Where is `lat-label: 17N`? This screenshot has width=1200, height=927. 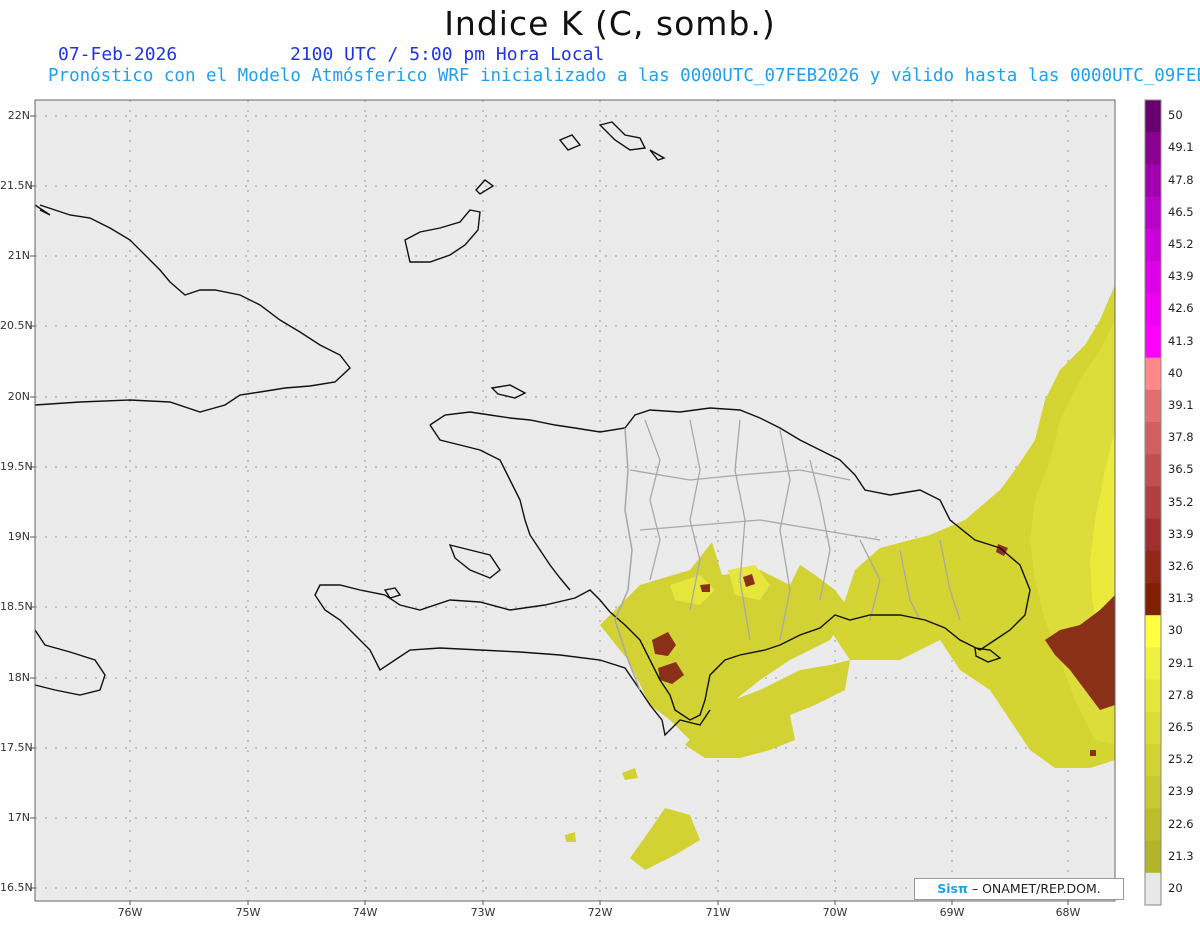 lat-label: 17N is located at coordinates (18, 817).